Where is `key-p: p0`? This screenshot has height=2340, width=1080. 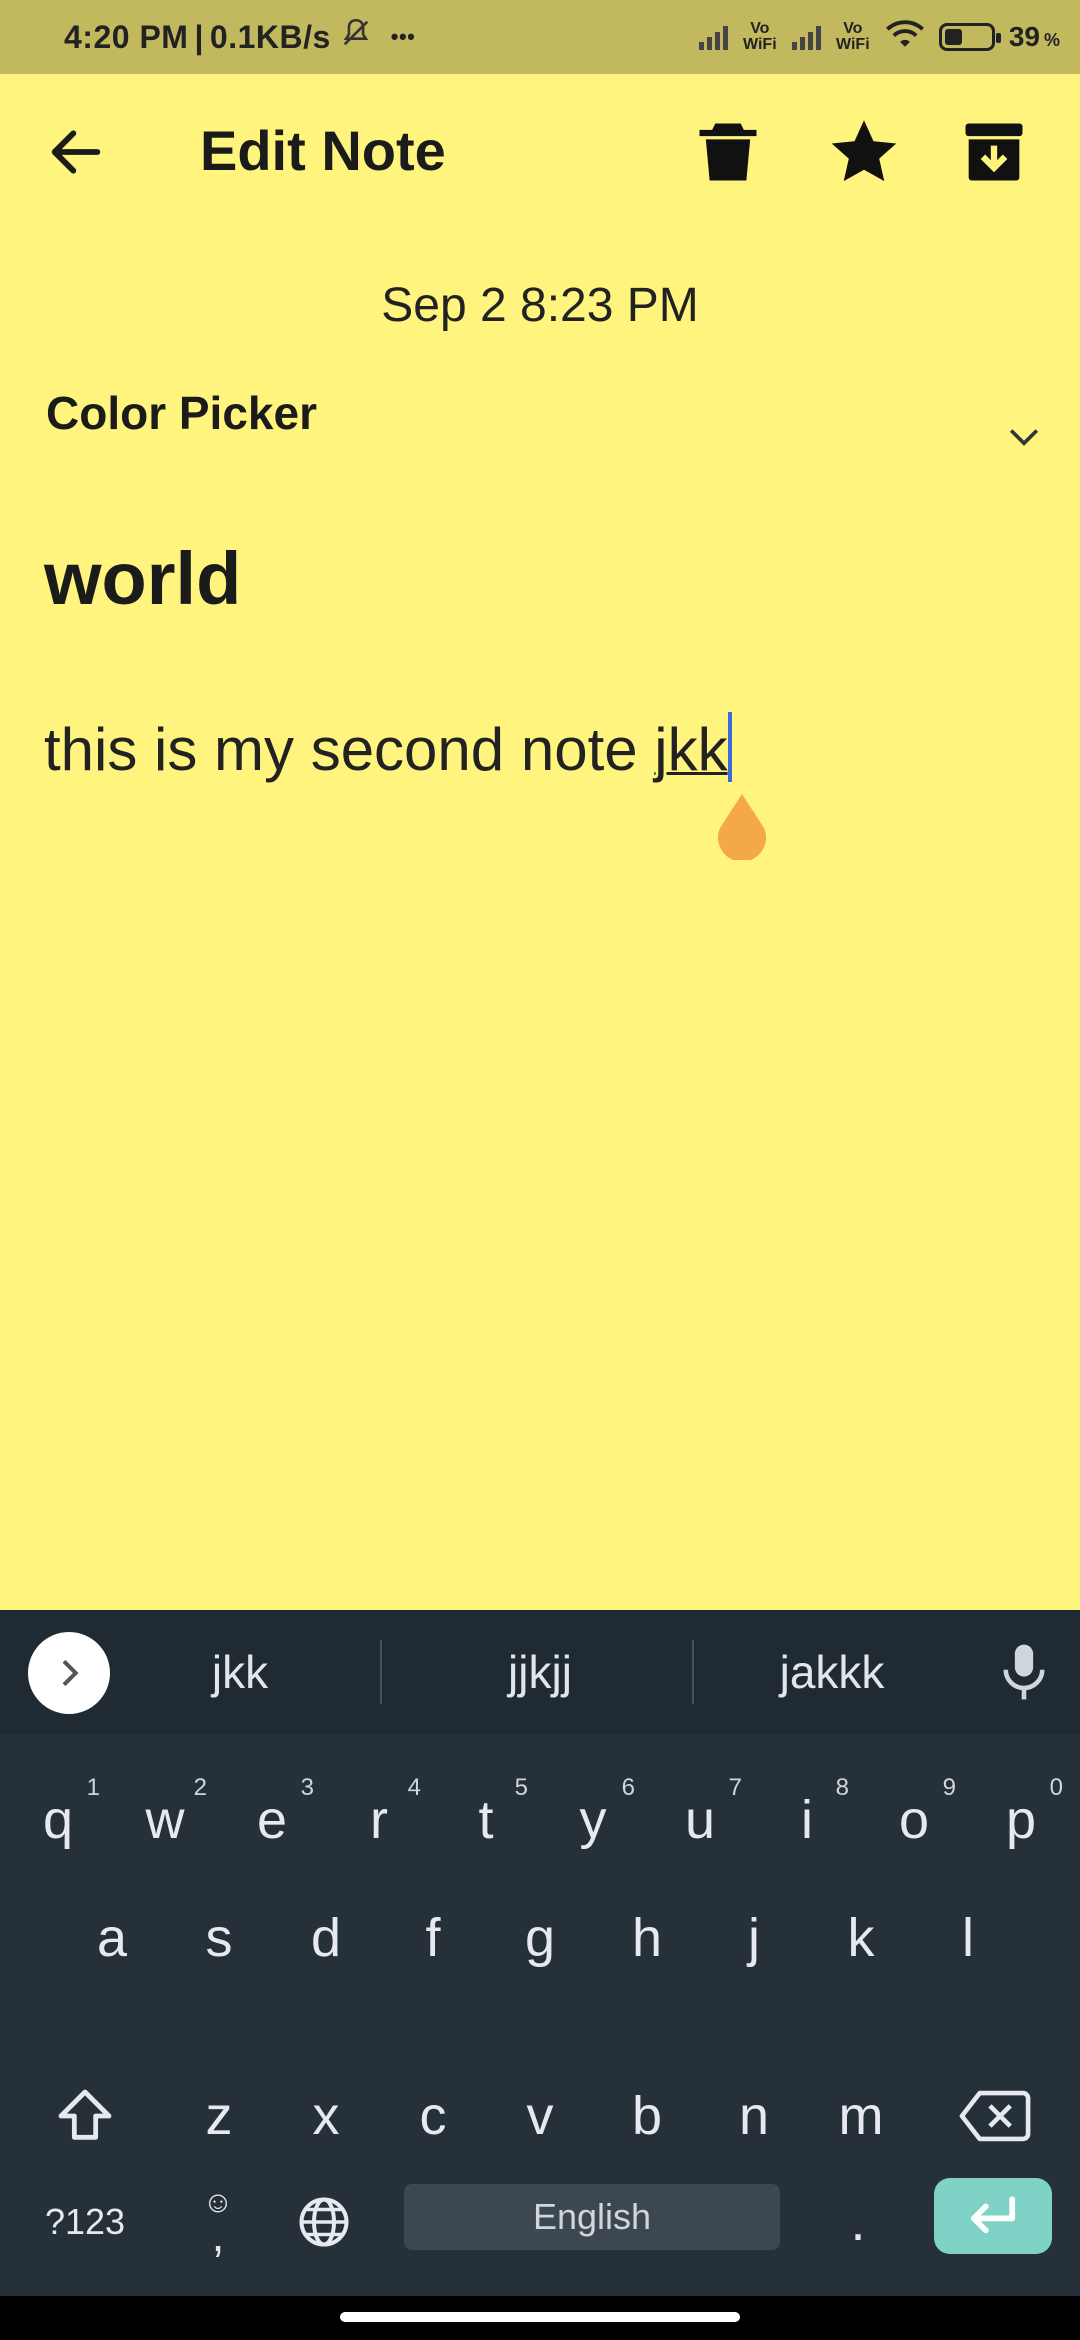 key-p: p0 is located at coordinates (1021, 1820).